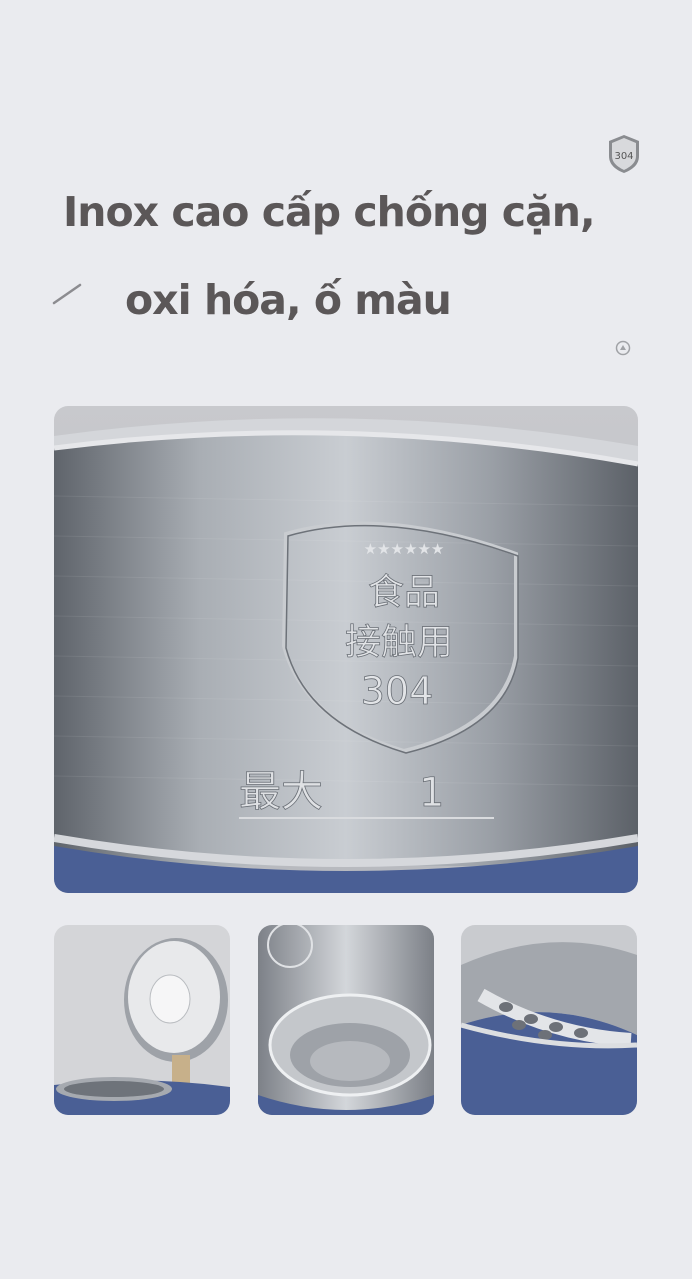  I want to click on thumbnail-open-lid-kettle, so click(142, 1020).